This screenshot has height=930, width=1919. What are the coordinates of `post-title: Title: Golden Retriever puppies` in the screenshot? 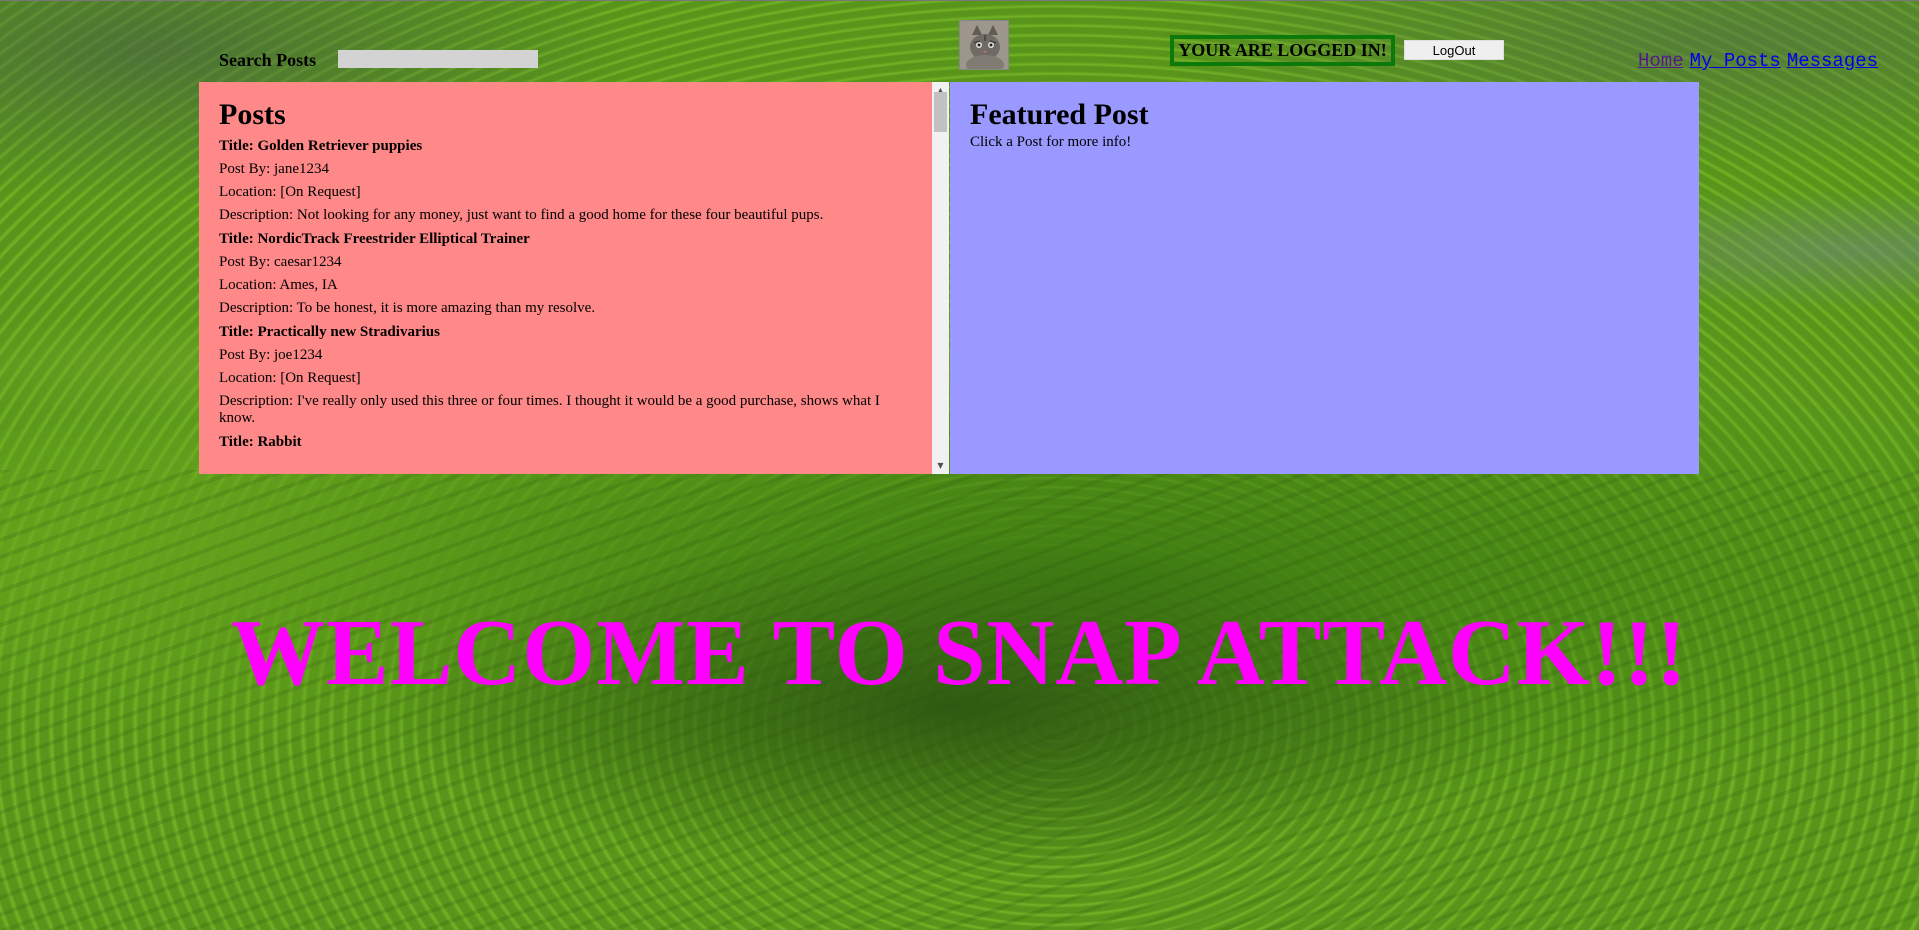 It's located at (321, 146).